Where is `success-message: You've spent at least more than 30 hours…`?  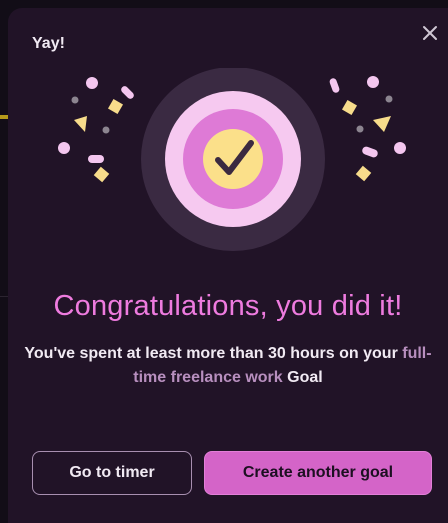
success-message: You've spent at least more than 30 hours… is located at coordinates (228, 366).